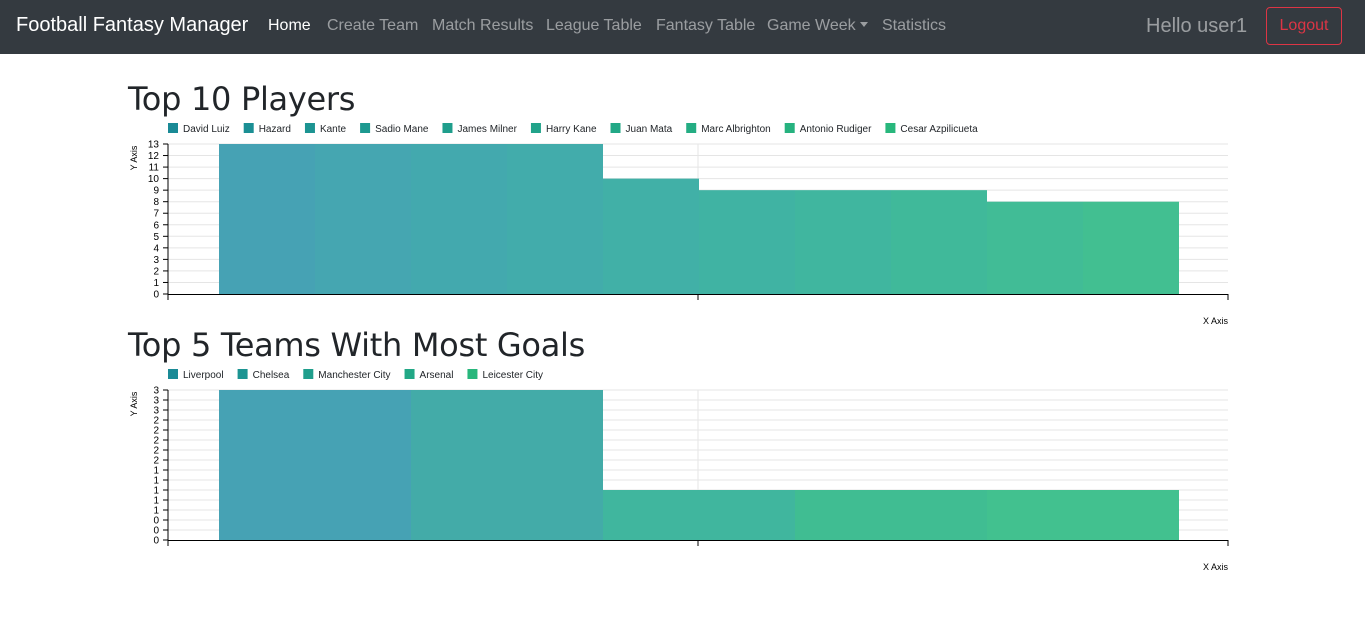  What do you see at coordinates (649, 129) in the screenshot?
I see `legend-label: Juan Mata` at bounding box center [649, 129].